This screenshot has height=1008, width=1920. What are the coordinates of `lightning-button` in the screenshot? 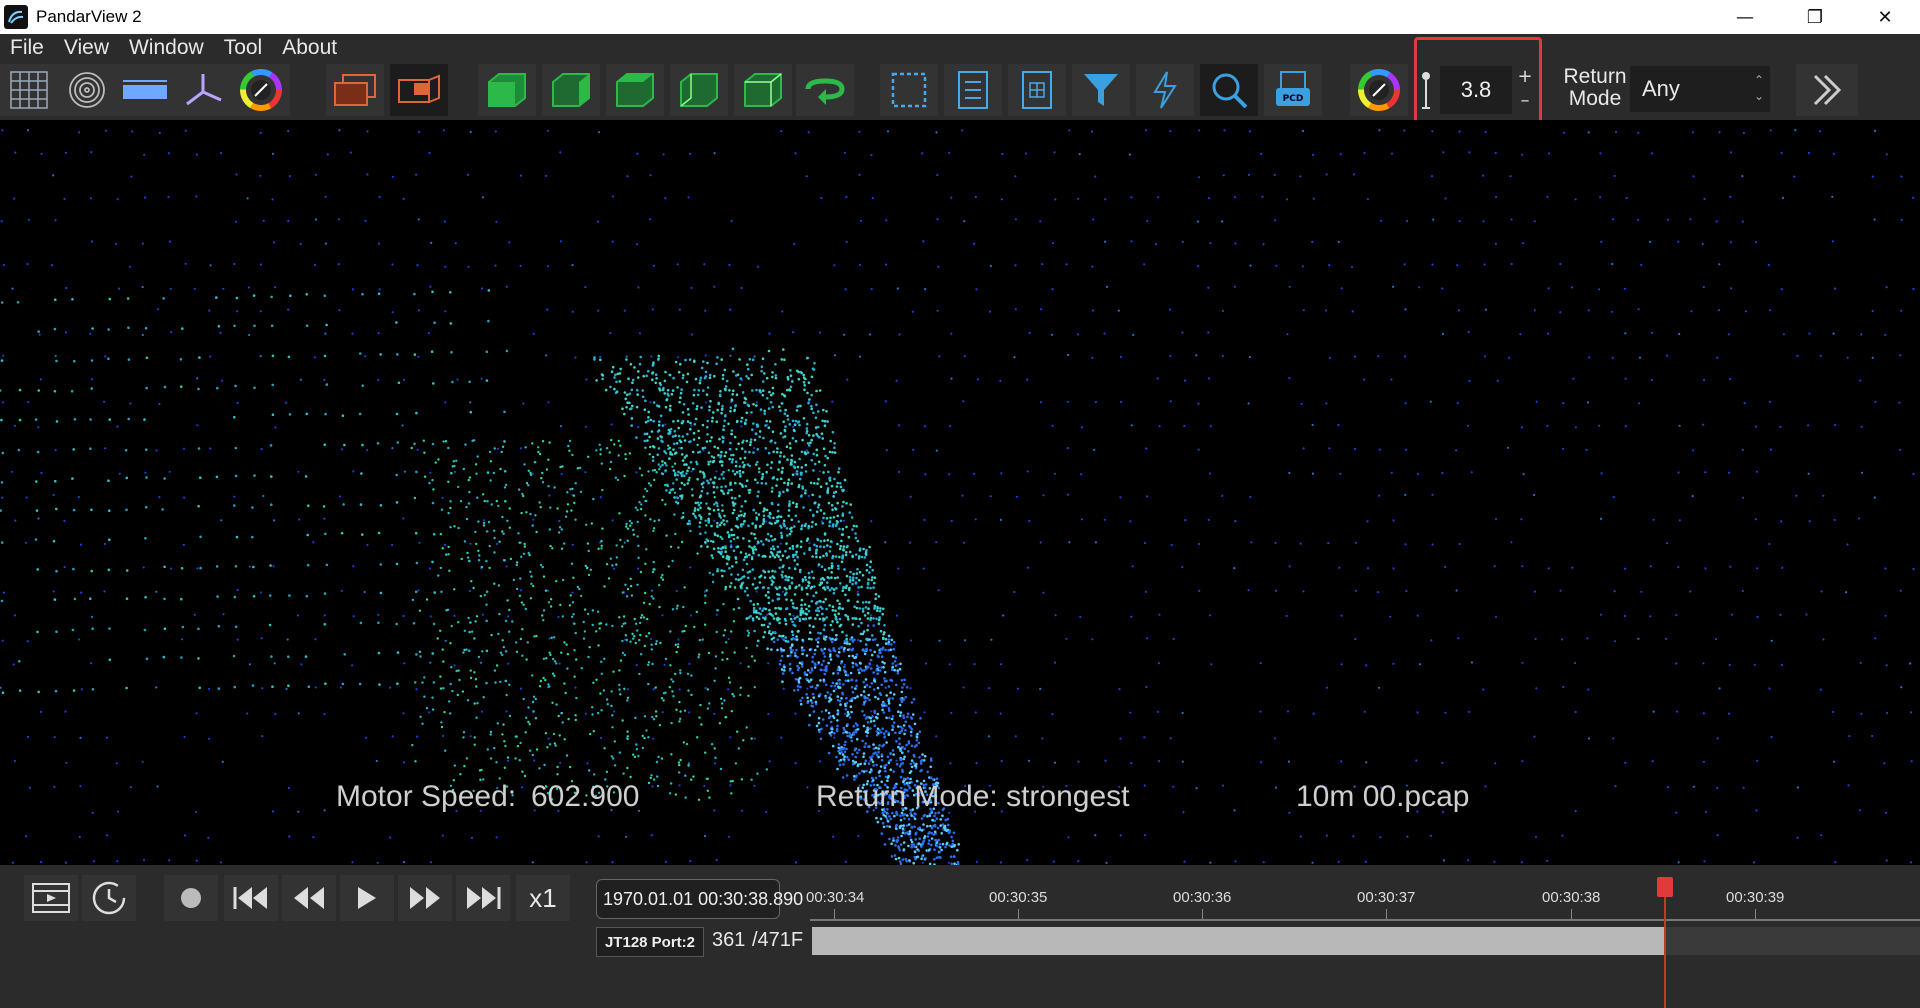 It's located at (1165, 90).